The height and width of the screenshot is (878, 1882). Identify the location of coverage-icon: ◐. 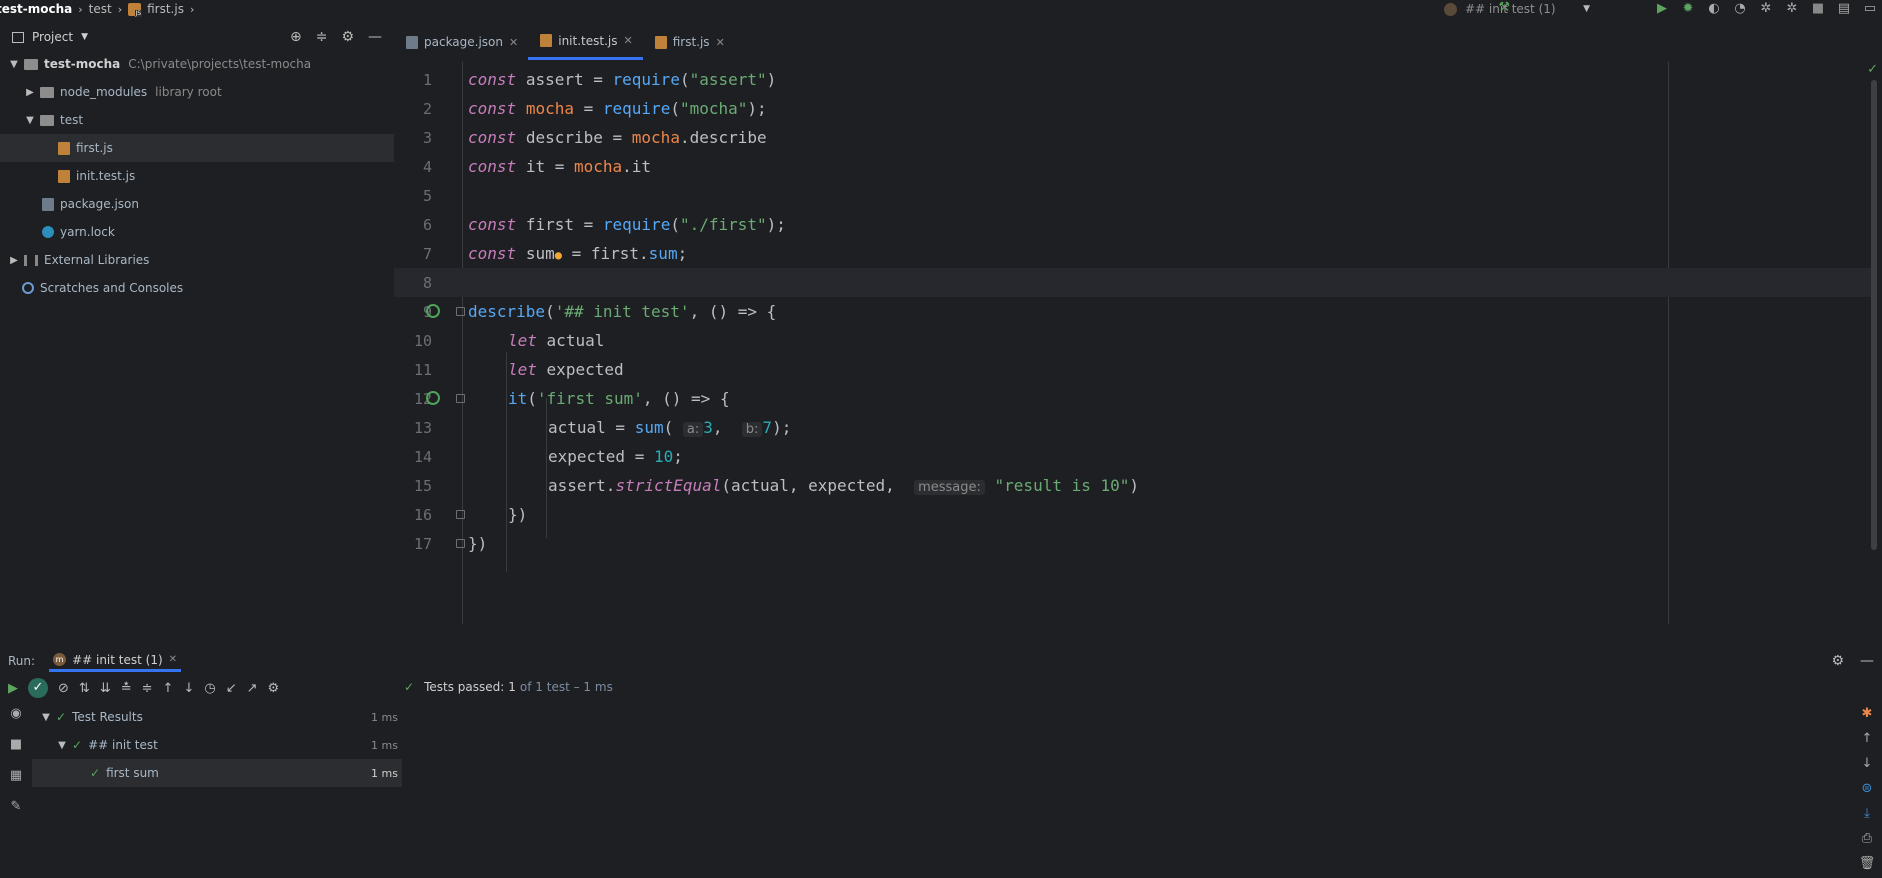
(1714, 9).